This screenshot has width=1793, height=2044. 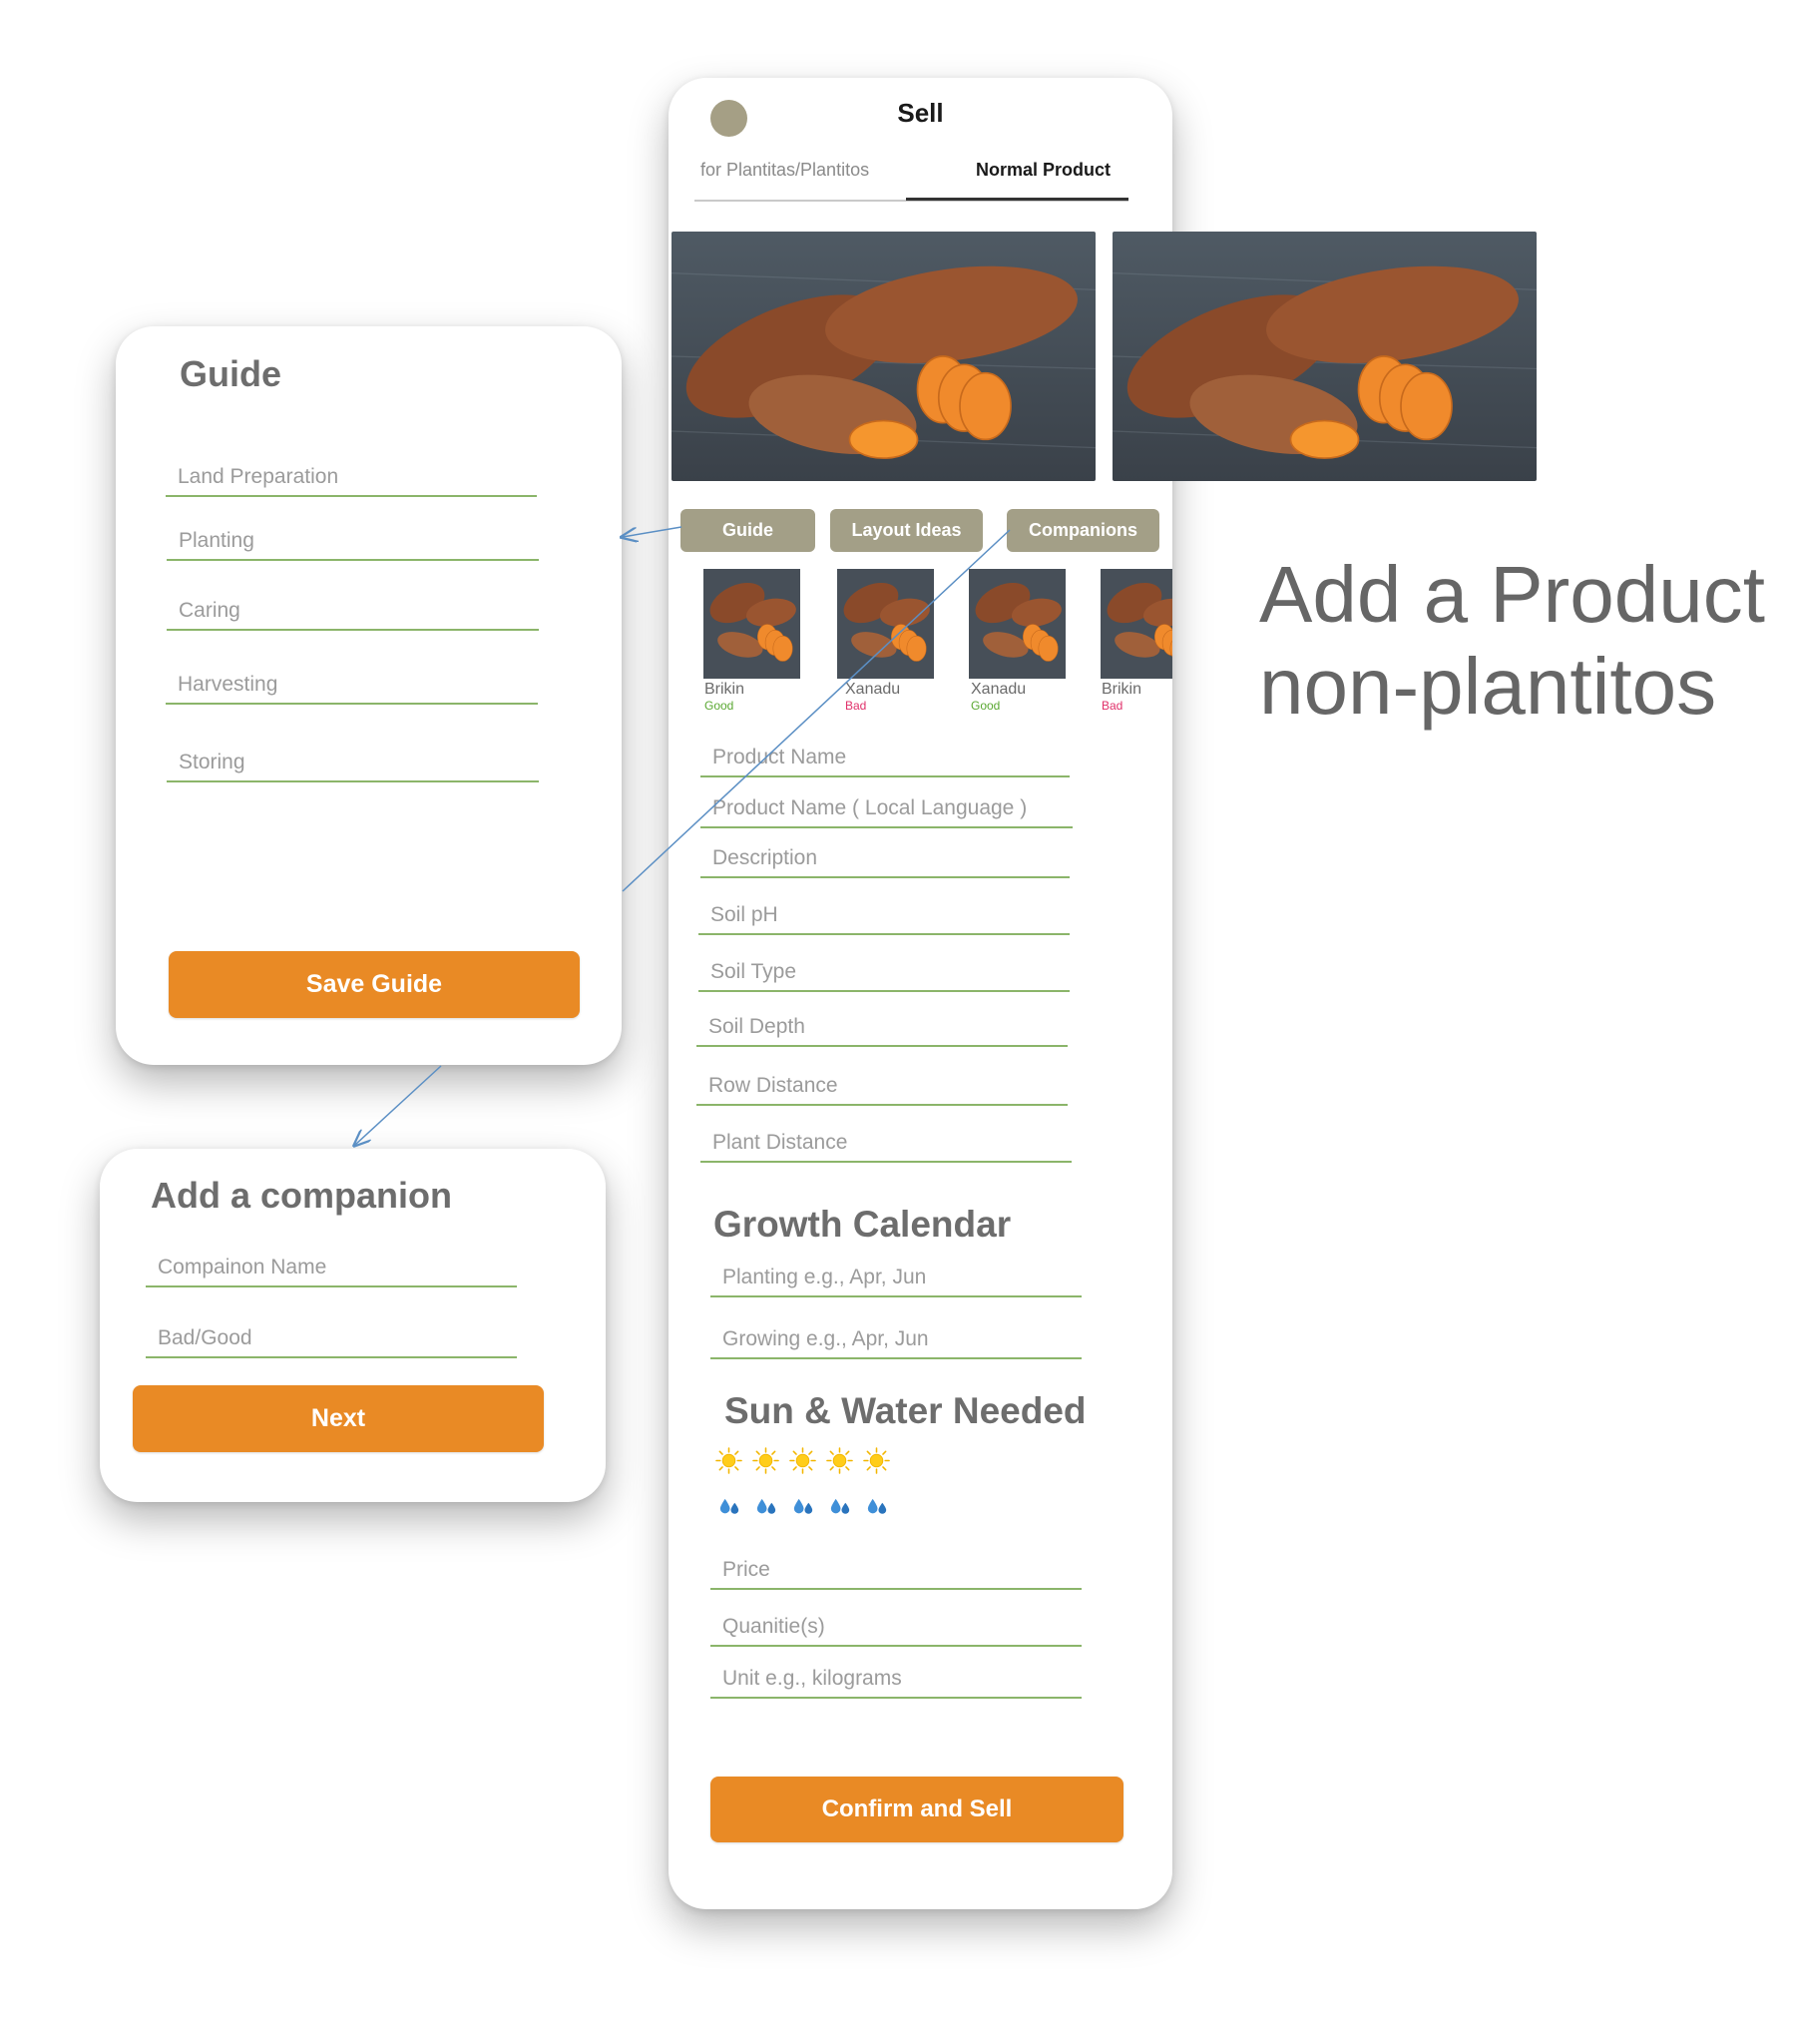 What do you see at coordinates (398, 1105) in the screenshot?
I see `companion-connector-arrow` at bounding box center [398, 1105].